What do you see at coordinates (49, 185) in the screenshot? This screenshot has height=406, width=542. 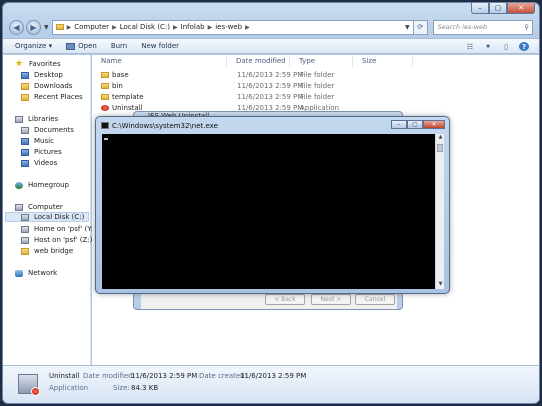 I see `nav-label: Homegroup` at bounding box center [49, 185].